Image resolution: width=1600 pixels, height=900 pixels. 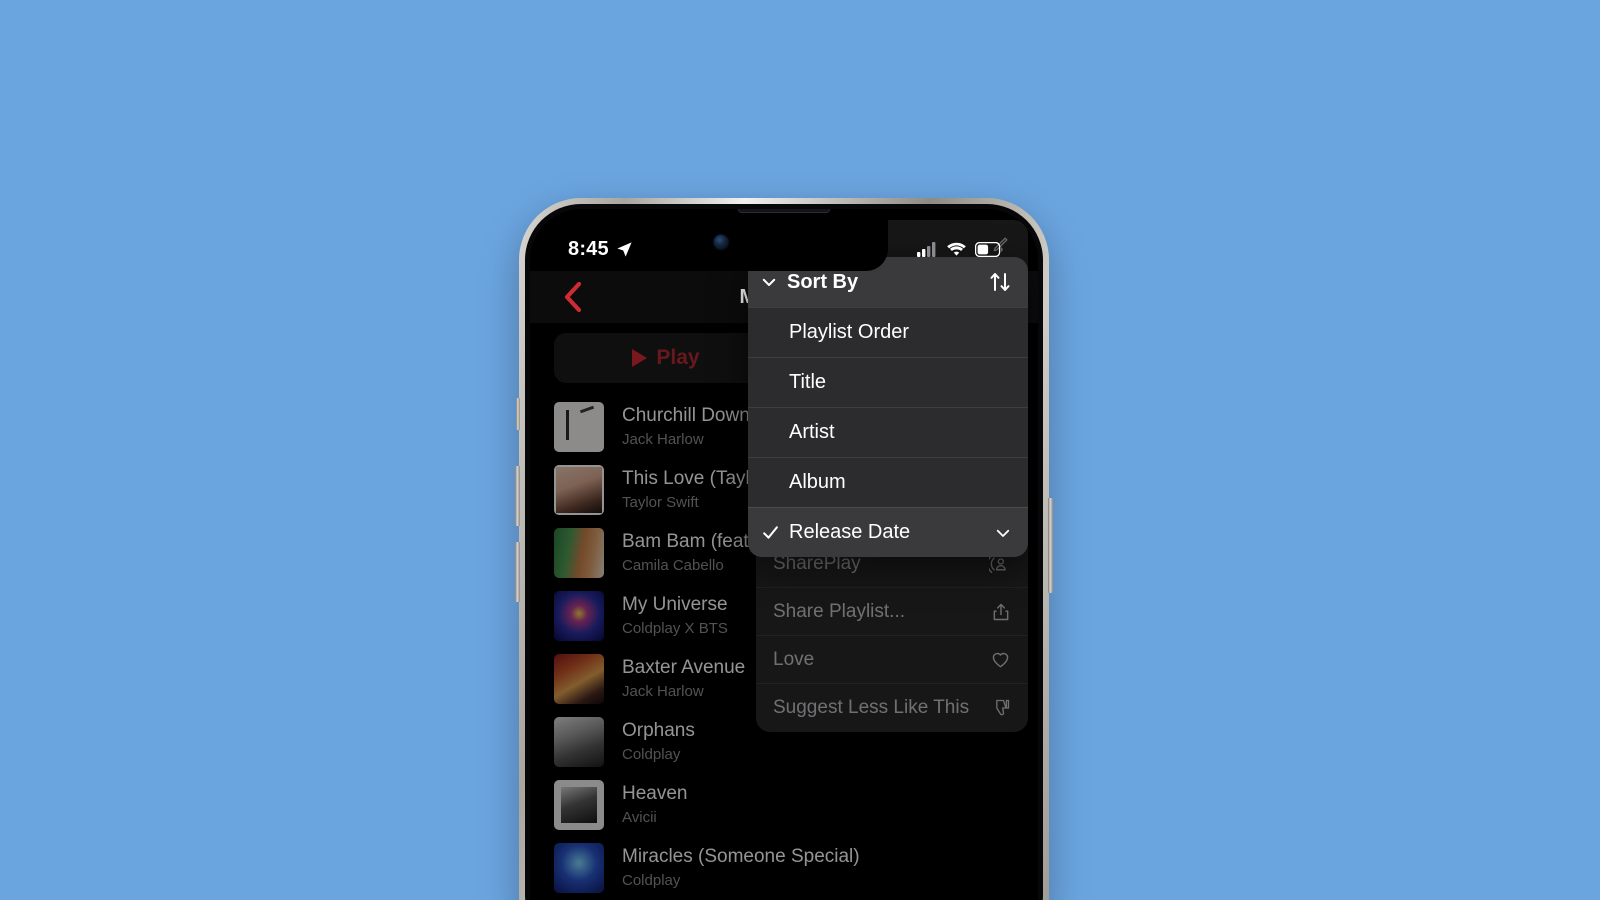 I want to click on context-menu-item-suggest-less: Suggest Less Like This, so click(x=892, y=708).